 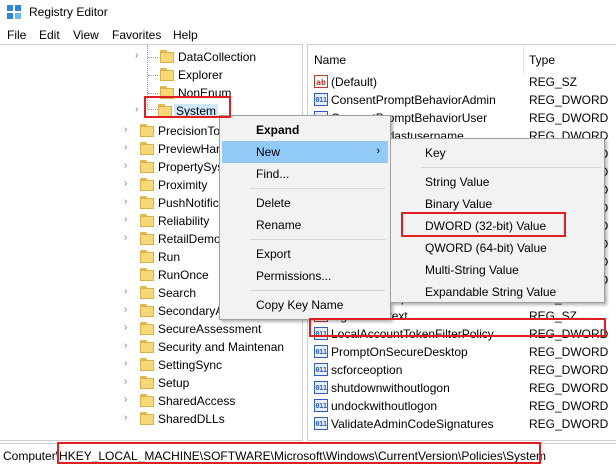 What do you see at coordinates (200, 75) in the screenshot?
I see `tree-item-label: Explorer` at bounding box center [200, 75].